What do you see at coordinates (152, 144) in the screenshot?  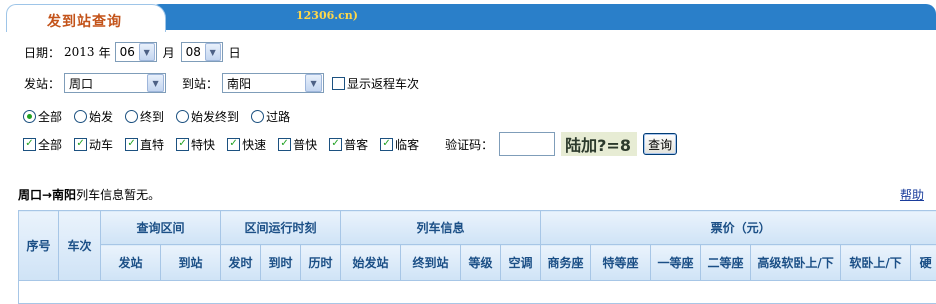 I see `train-type-label: 直特` at bounding box center [152, 144].